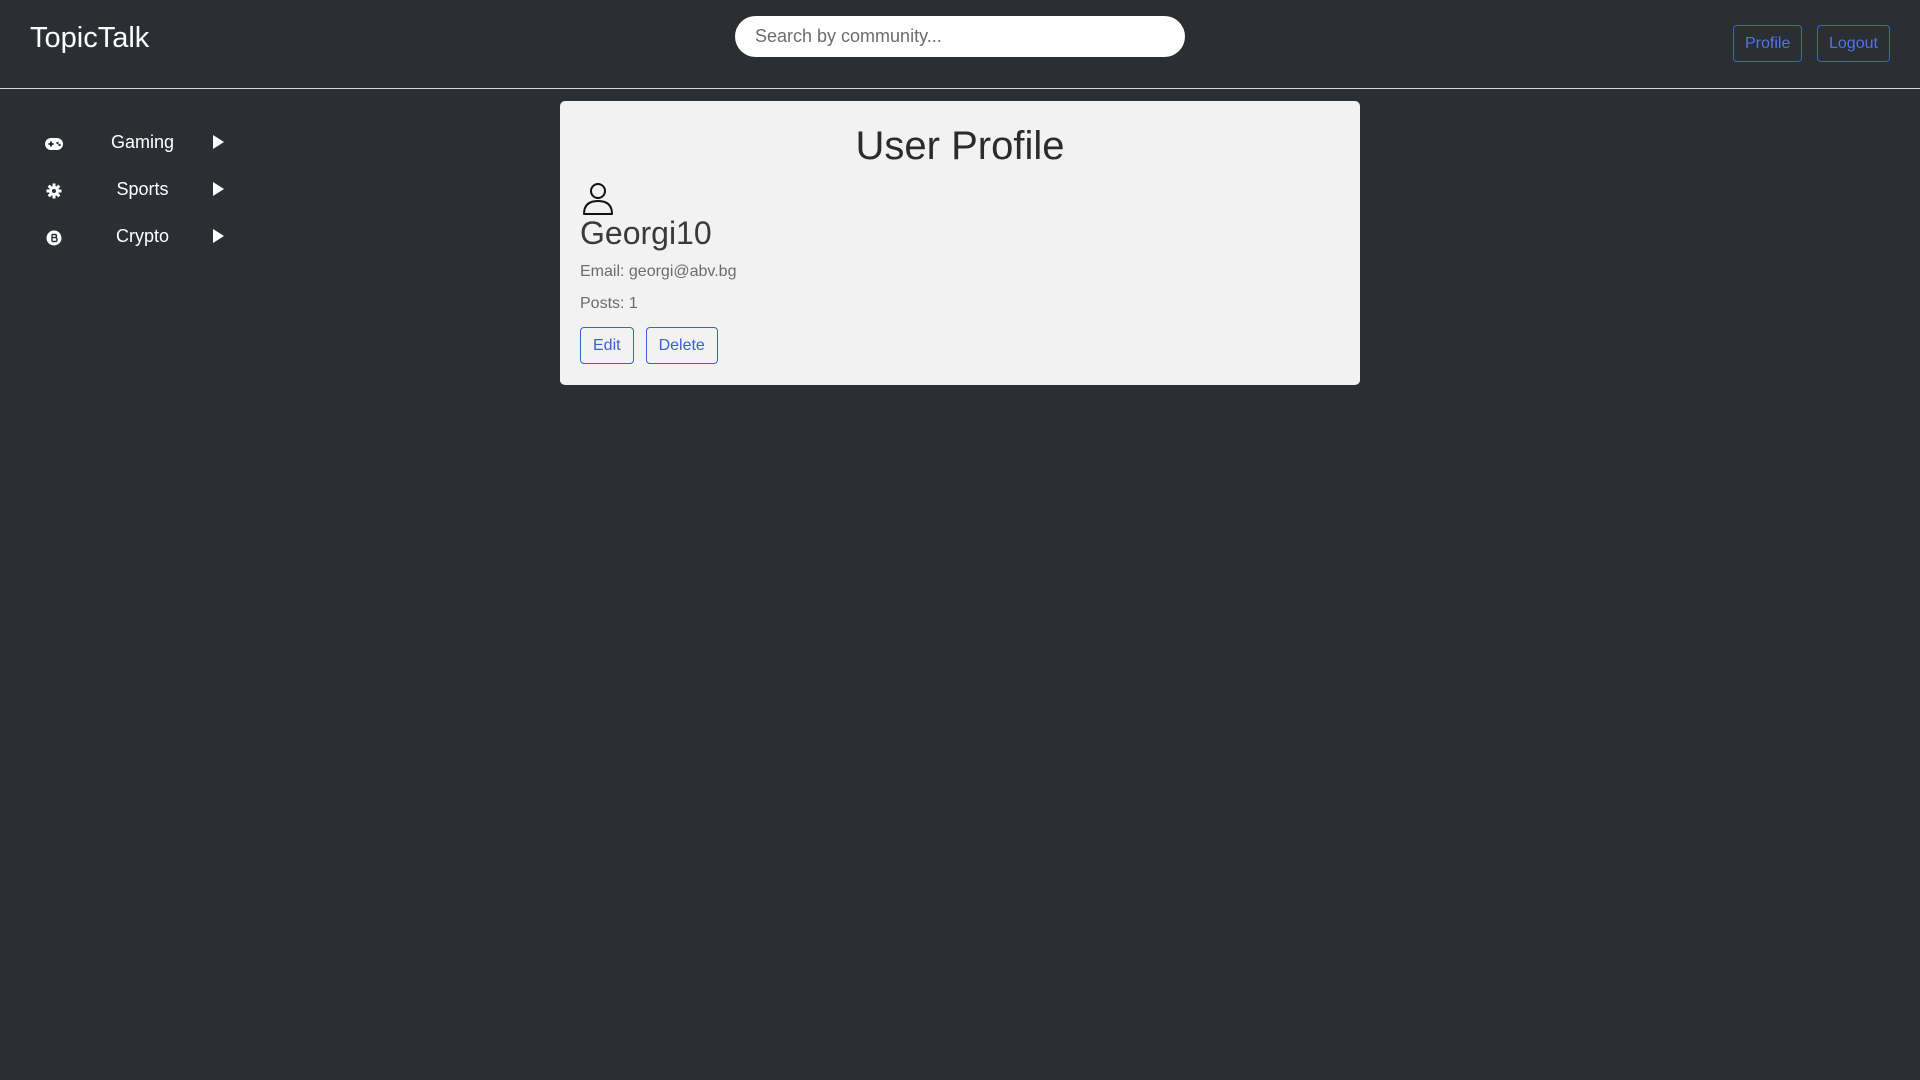 The image size is (1920, 1080). I want to click on username: Georgi10, so click(646, 233).